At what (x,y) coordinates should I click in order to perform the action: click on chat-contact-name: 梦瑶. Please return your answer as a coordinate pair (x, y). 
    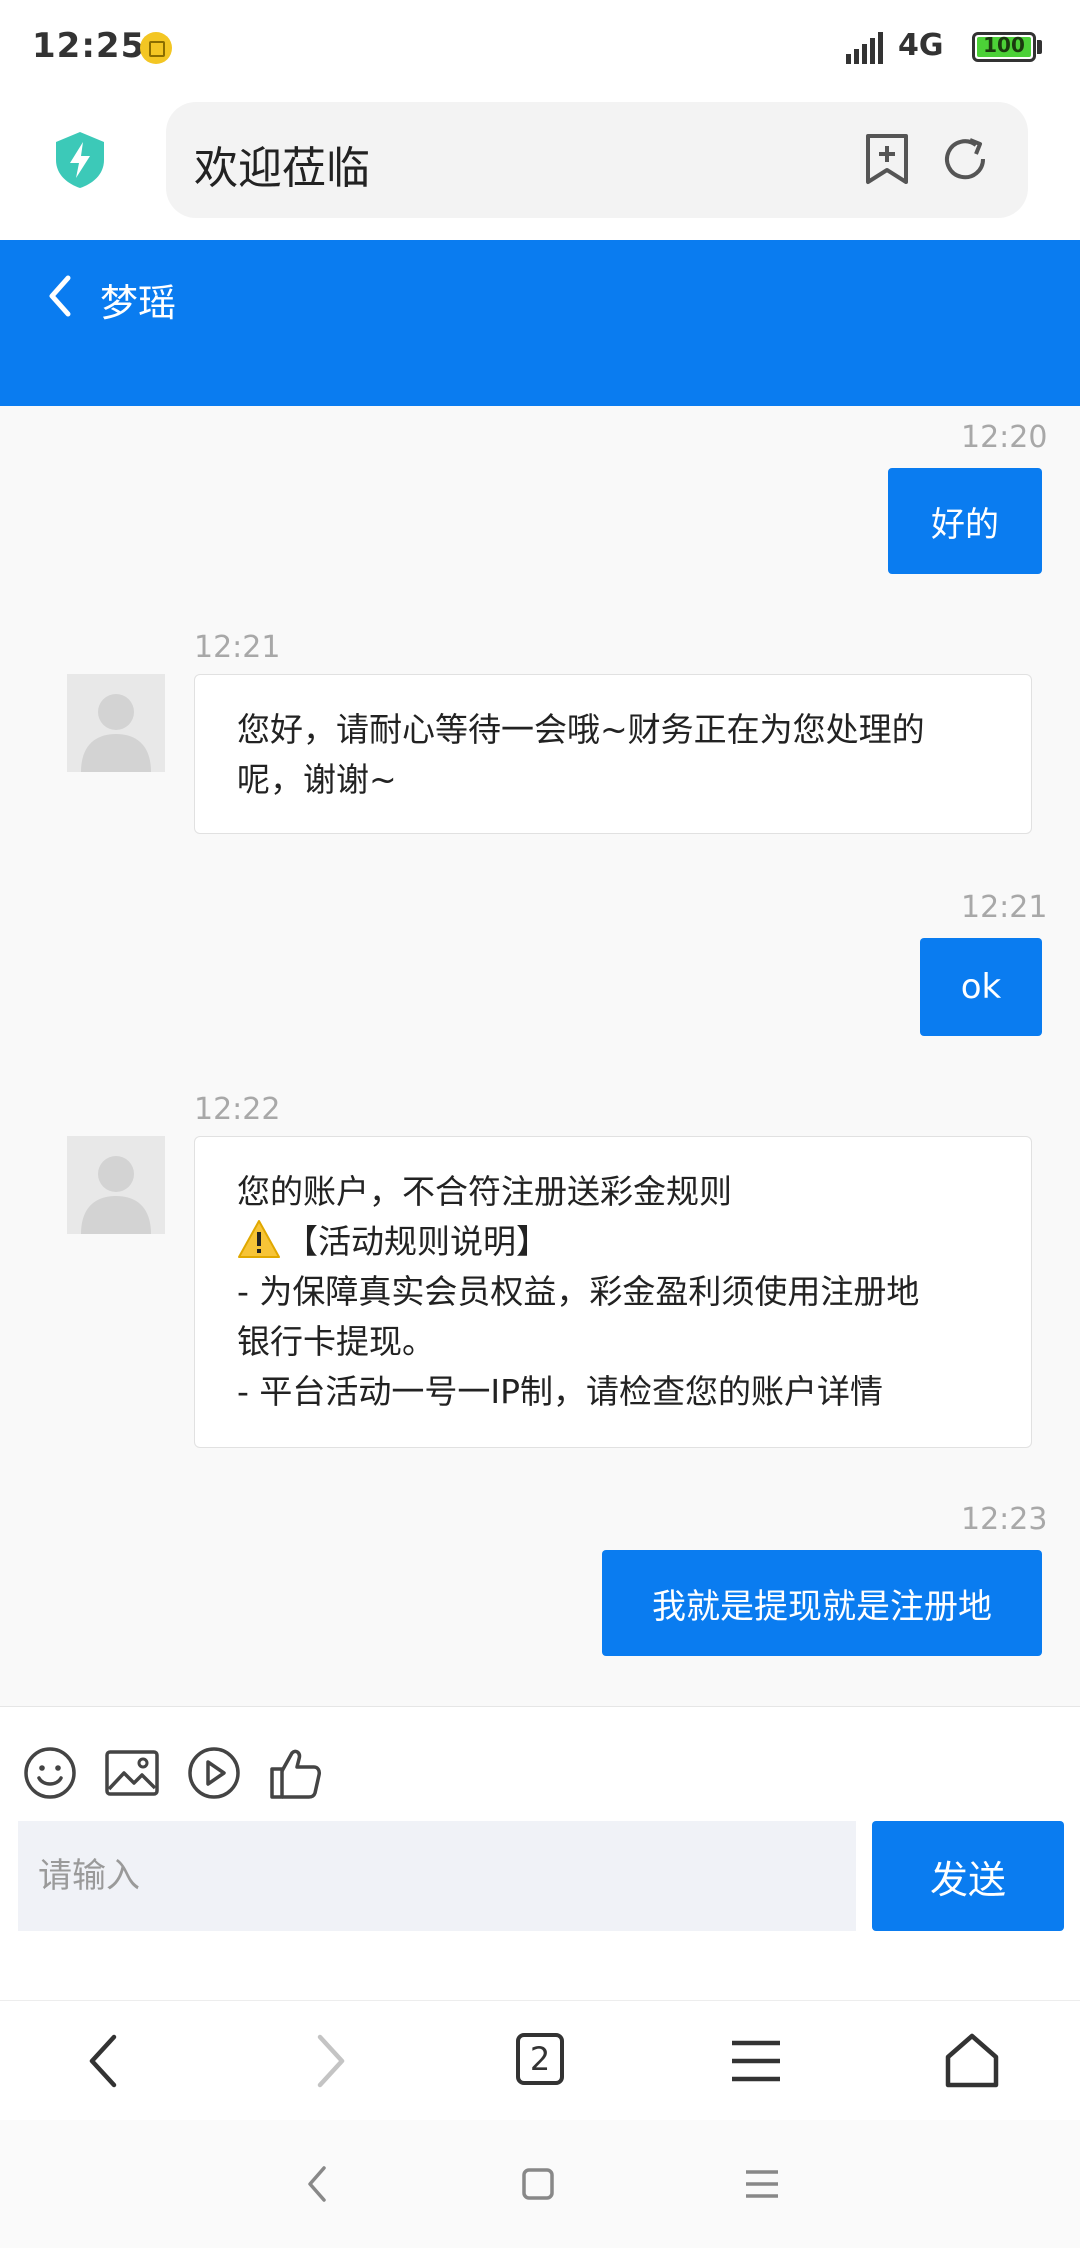
    Looking at the image, I should click on (138, 303).